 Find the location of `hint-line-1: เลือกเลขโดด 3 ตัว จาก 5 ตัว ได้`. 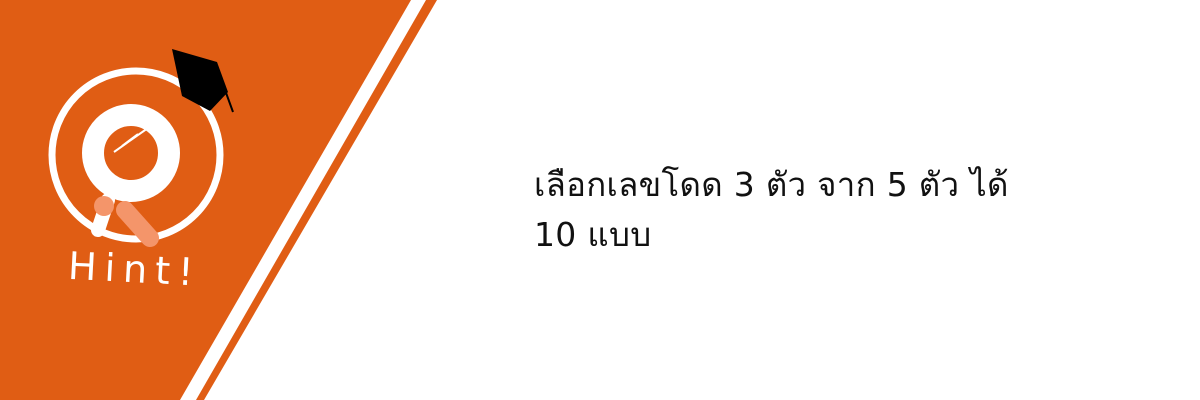

hint-line-1: เลือกเลขโดด 3 ตัว จาก 5 ตัว ได้ is located at coordinates (771, 184).